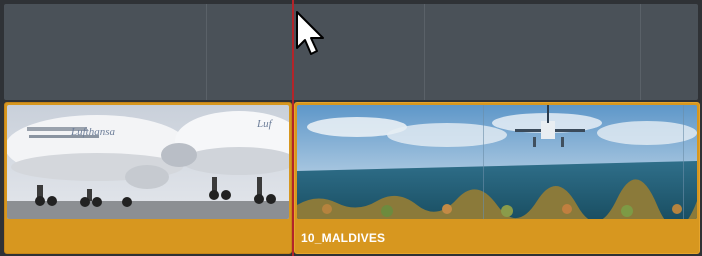 The width and height of the screenshot is (702, 256). Describe the element at coordinates (310, 33) in the screenshot. I see `arrow-pointer-icon` at that location.